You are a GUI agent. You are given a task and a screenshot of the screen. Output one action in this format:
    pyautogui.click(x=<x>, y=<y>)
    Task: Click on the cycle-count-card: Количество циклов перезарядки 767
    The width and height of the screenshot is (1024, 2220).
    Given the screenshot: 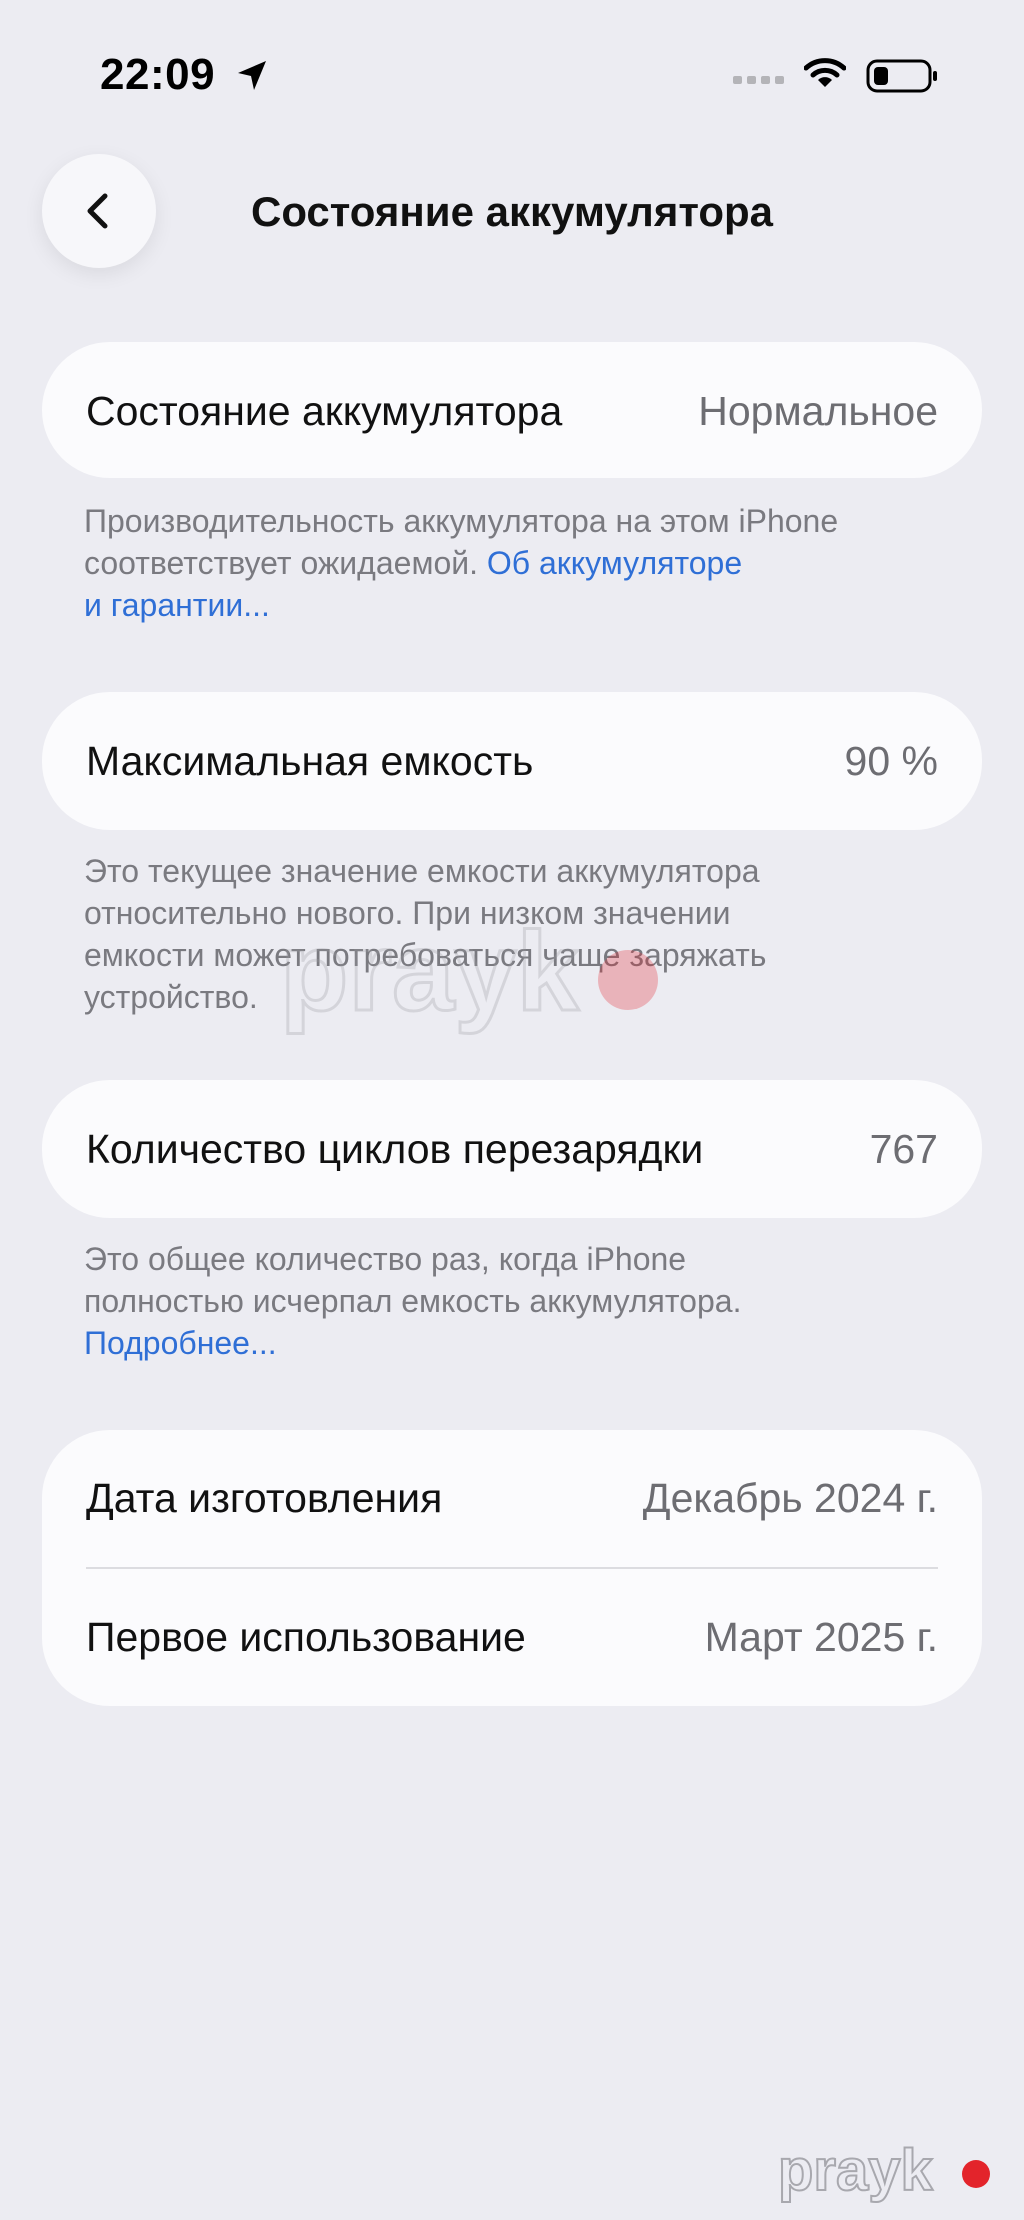 What is the action you would take?
    pyautogui.click(x=512, y=1149)
    